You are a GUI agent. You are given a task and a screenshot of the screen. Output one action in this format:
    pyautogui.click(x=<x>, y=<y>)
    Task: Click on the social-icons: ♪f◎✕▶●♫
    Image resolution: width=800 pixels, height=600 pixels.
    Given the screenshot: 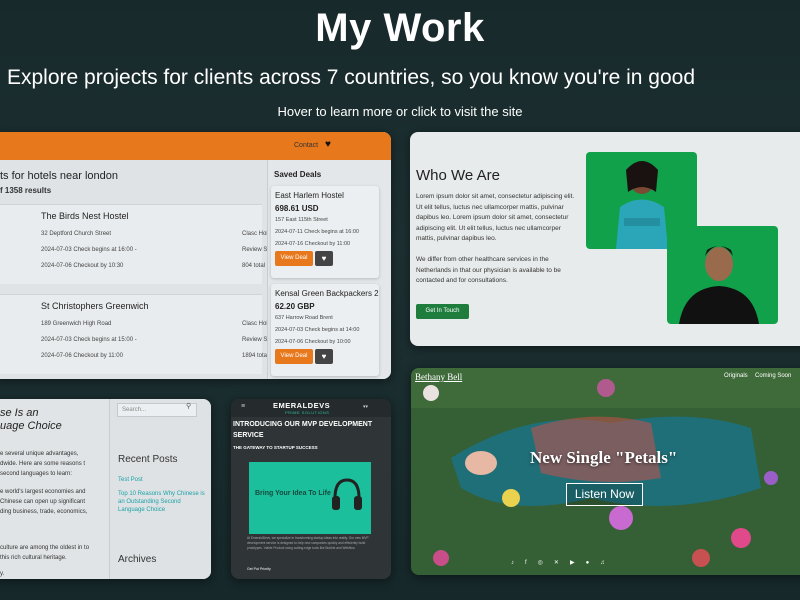 What is the action you would take?
    pyautogui.click(x=563, y=562)
    